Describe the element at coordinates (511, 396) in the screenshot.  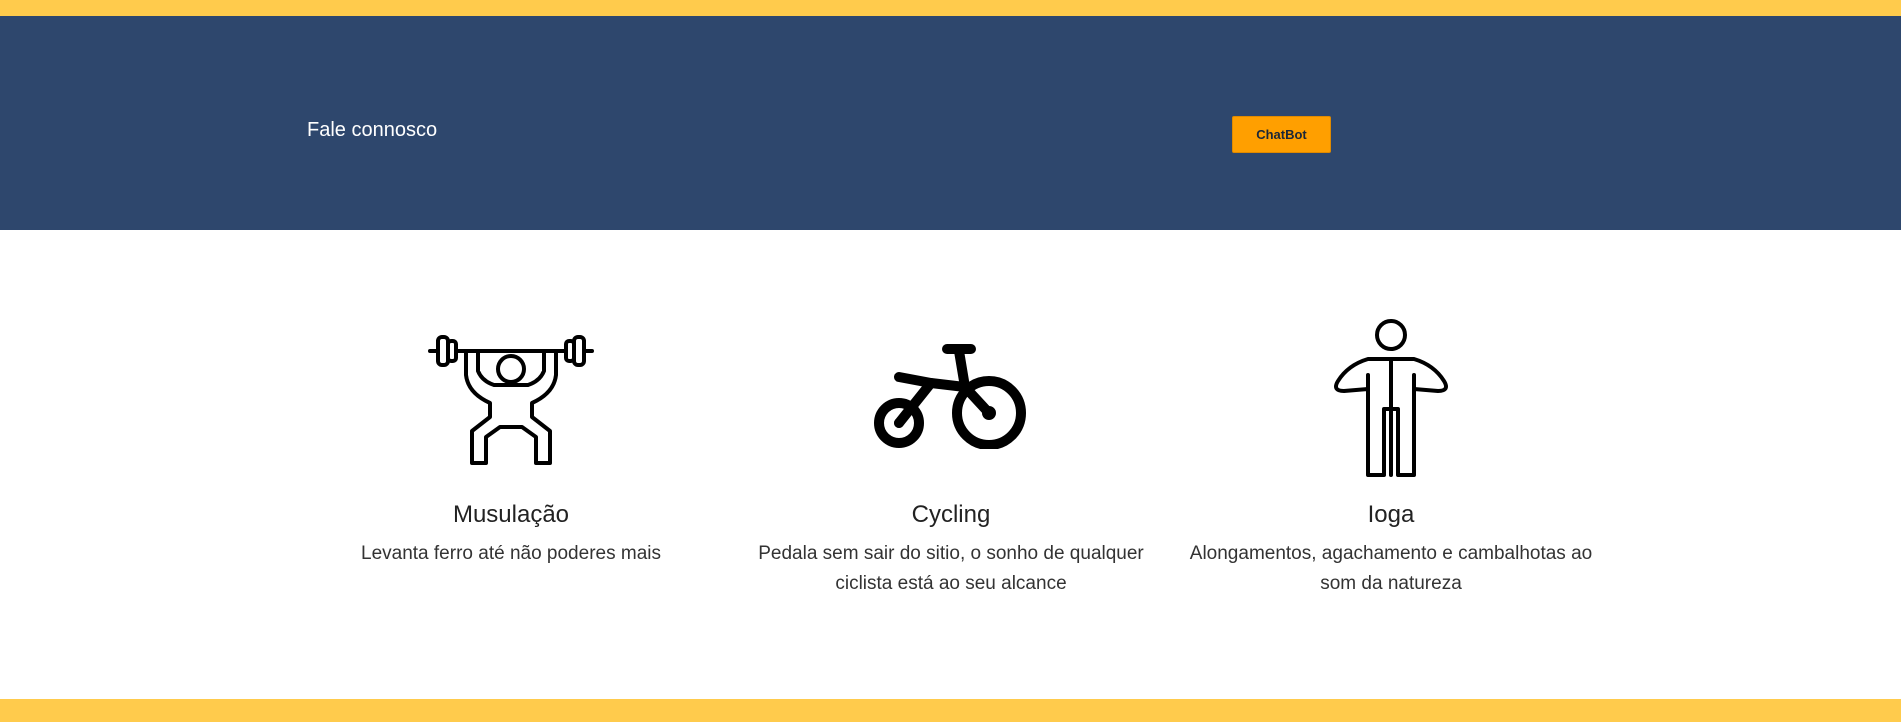
I see `weightlifting-icon` at that location.